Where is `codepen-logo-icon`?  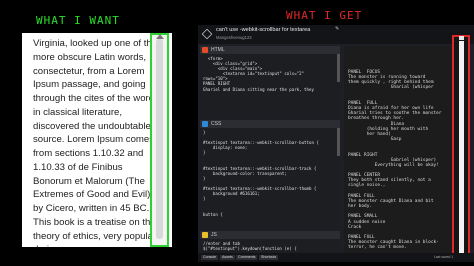
codepen-logo-icon is located at coordinates (207, 34).